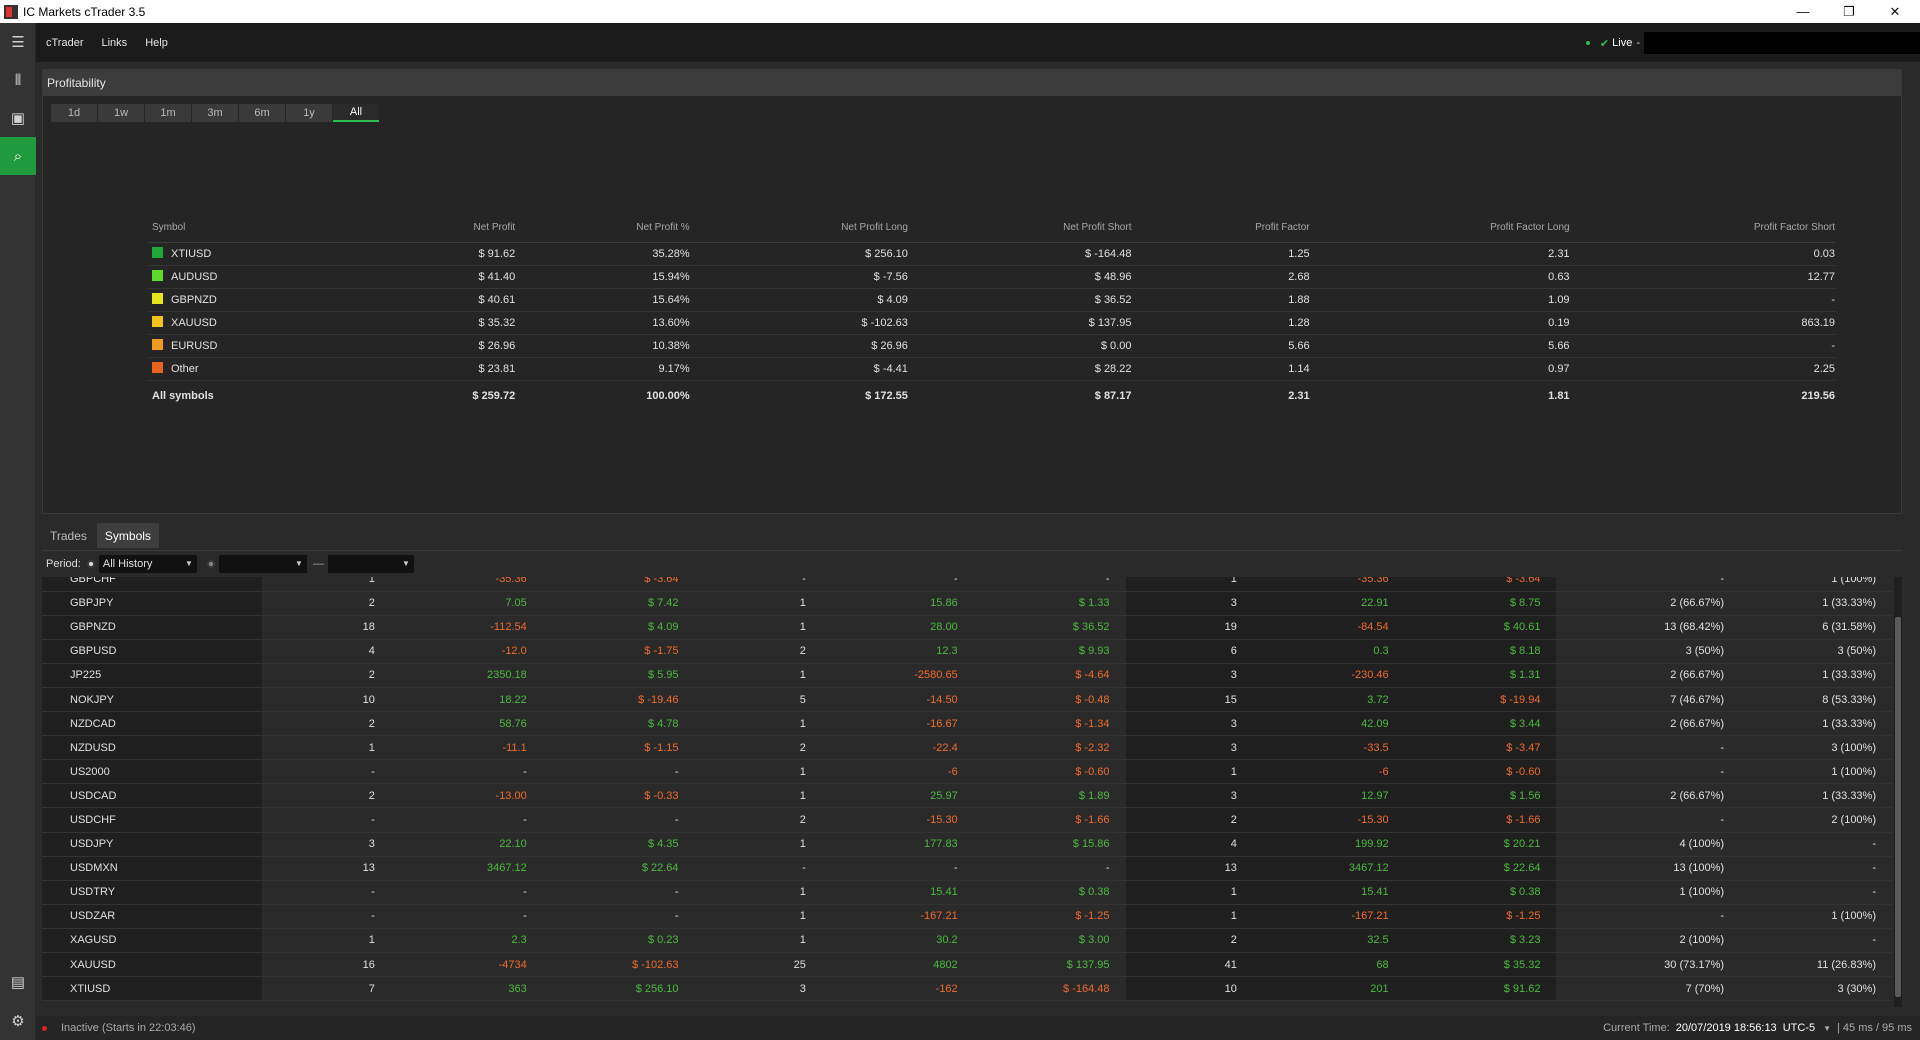  What do you see at coordinates (1816, 724) in the screenshot?
I see `value-cell: 1 (33.33%)` at bounding box center [1816, 724].